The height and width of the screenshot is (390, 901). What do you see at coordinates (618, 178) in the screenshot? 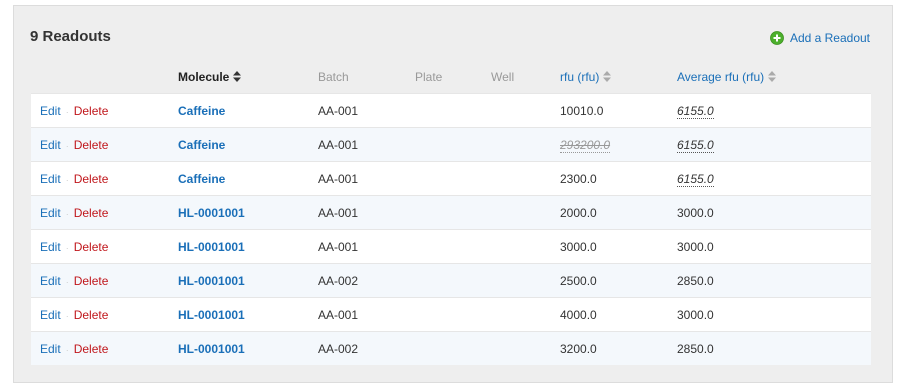
I see `rfu-cell: 2300.0` at bounding box center [618, 178].